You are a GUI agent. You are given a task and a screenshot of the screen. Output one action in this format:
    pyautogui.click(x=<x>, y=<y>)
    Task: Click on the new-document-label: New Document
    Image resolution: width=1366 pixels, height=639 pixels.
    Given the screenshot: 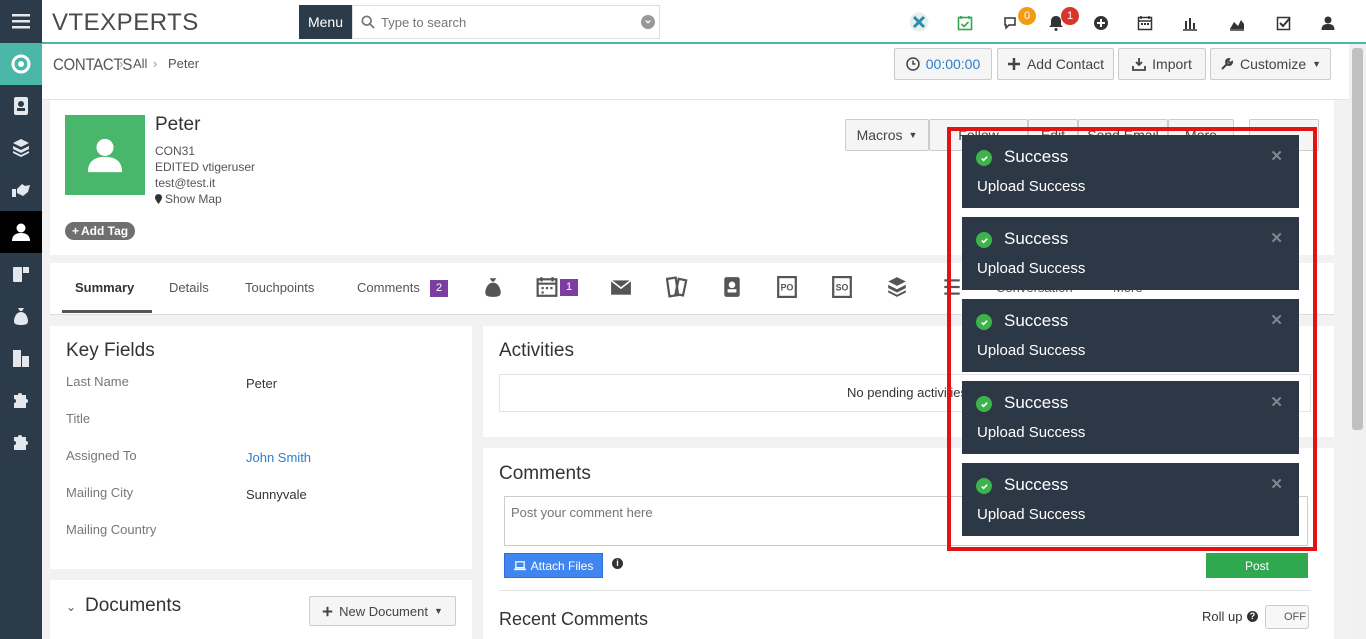 What is the action you would take?
    pyautogui.click(x=383, y=611)
    